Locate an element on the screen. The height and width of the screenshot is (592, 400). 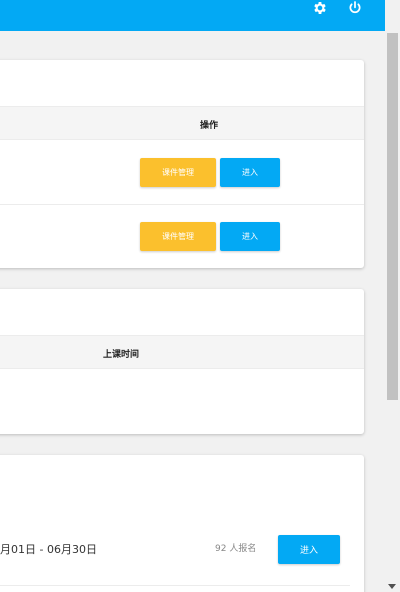
scrollbar-thumb is located at coordinates (392, 216).